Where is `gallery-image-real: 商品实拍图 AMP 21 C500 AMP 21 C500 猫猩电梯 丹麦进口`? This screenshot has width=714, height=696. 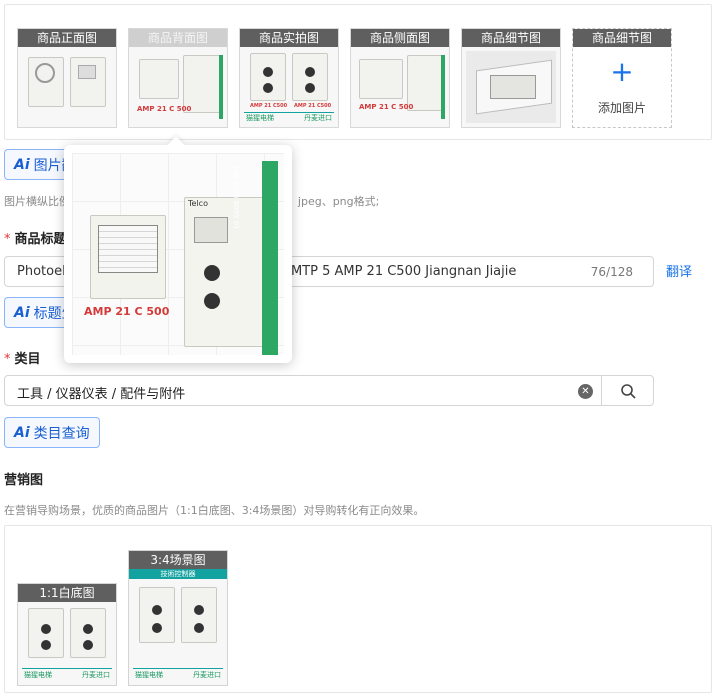 gallery-image-real: 商品实拍图 AMP 21 C500 AMP 21 C500 猫猩电梯 丹麦进口 is located at coordinates (289, 78).